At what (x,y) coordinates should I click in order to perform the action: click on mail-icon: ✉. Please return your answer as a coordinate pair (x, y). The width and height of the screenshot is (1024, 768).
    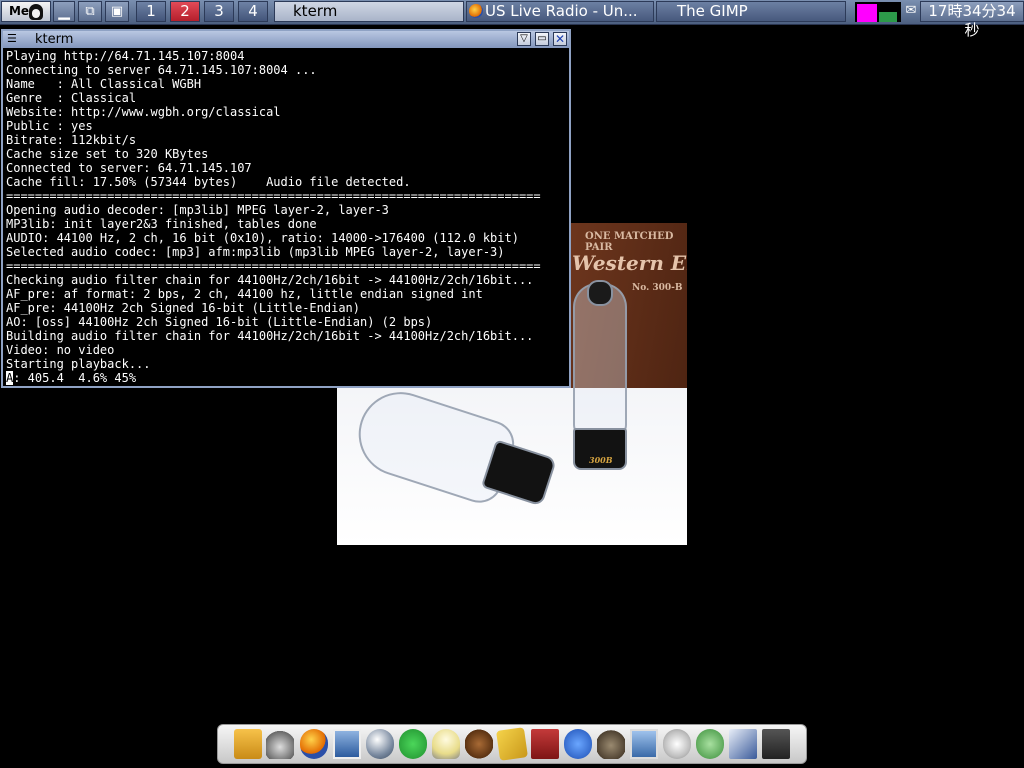
    Looking at the image, I should click on (911, 11).